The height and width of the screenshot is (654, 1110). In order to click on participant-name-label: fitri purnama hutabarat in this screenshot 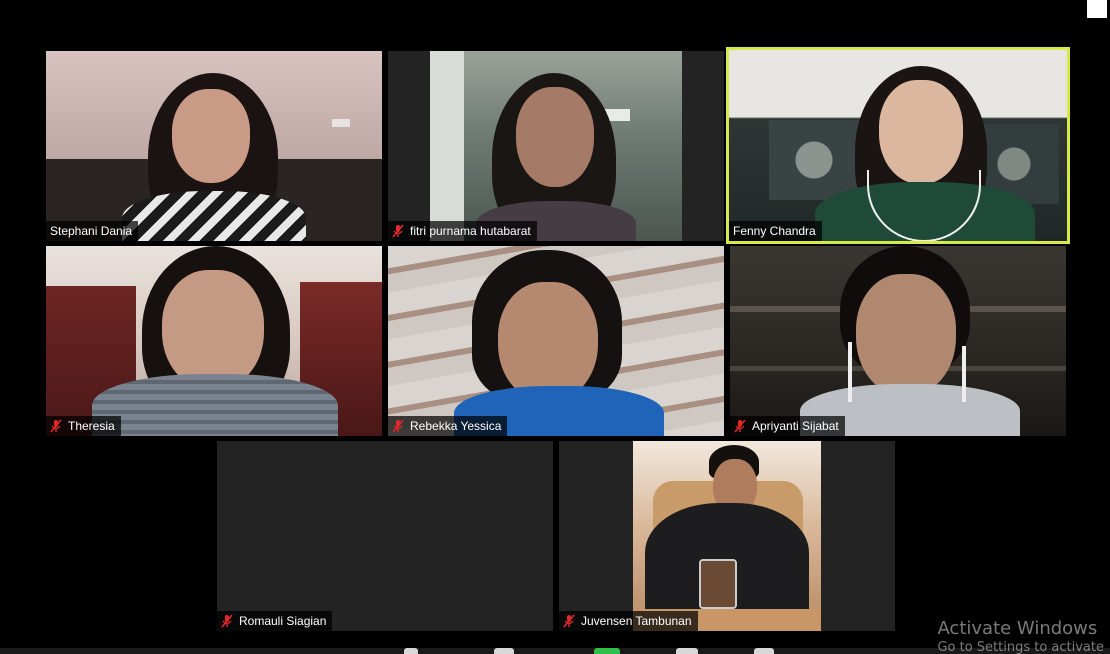, I will do `click(462, 231)`.